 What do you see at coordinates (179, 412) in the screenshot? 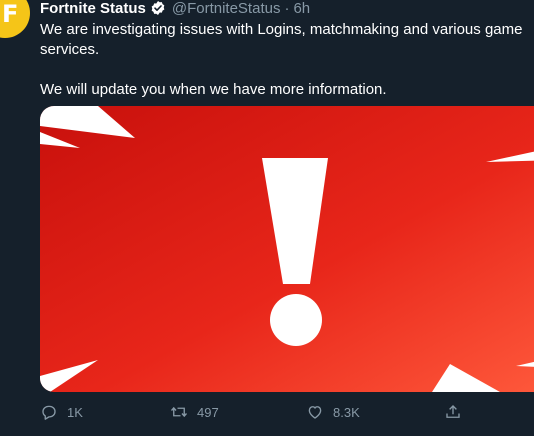
I see `retweet-icon` at bounding box center [179, 412].